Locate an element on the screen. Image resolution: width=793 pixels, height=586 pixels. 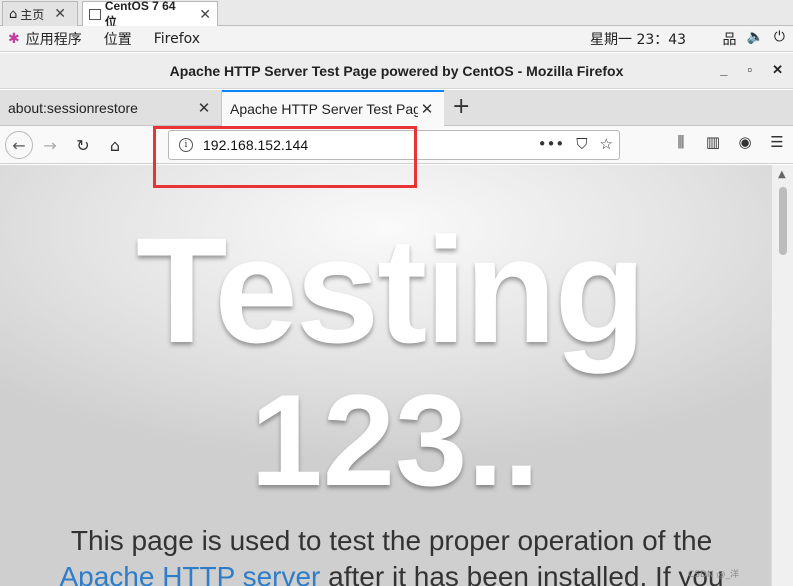
volume-icon: 🔈 is located at coordinates (754, 39).